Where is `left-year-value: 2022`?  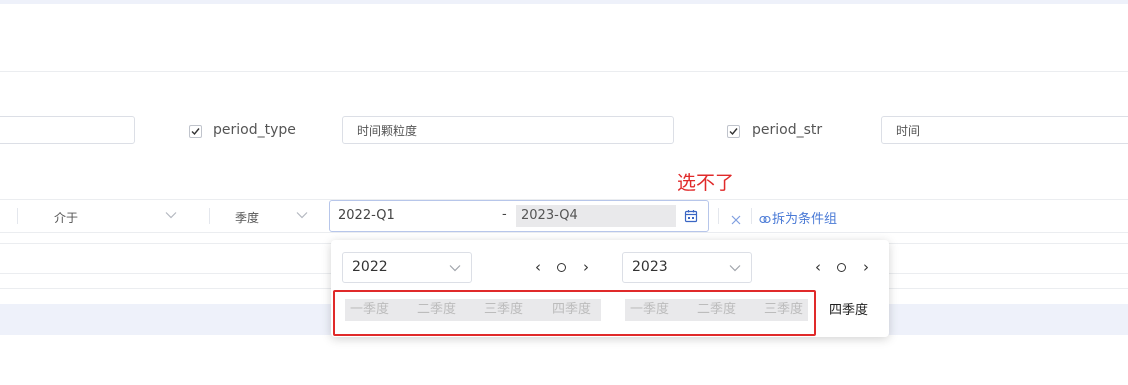
left-year-value: 2022 is located at coordinates (370, 267).